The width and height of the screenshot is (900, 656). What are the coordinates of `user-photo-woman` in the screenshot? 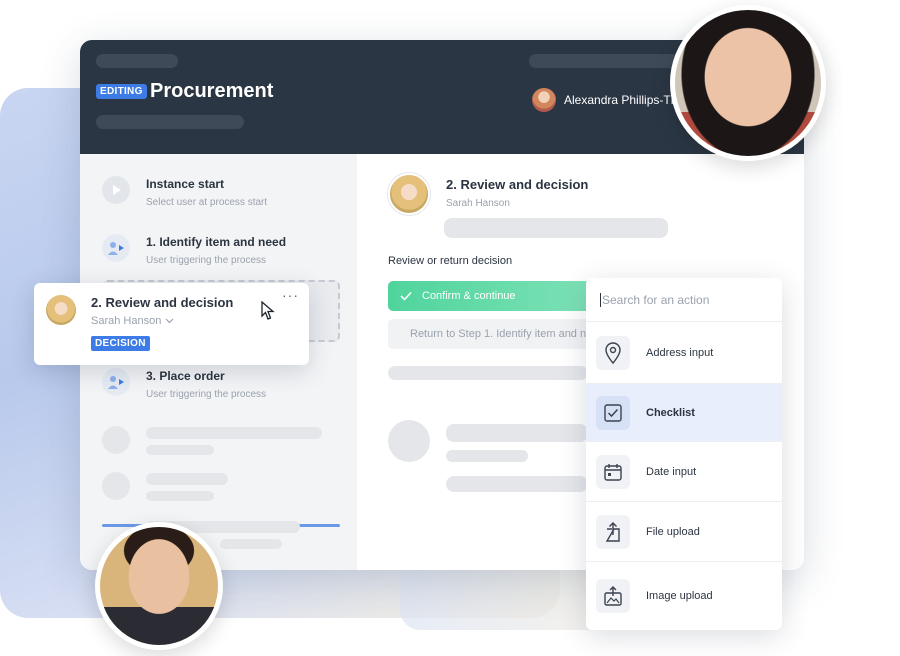 It's located at (748, 83).